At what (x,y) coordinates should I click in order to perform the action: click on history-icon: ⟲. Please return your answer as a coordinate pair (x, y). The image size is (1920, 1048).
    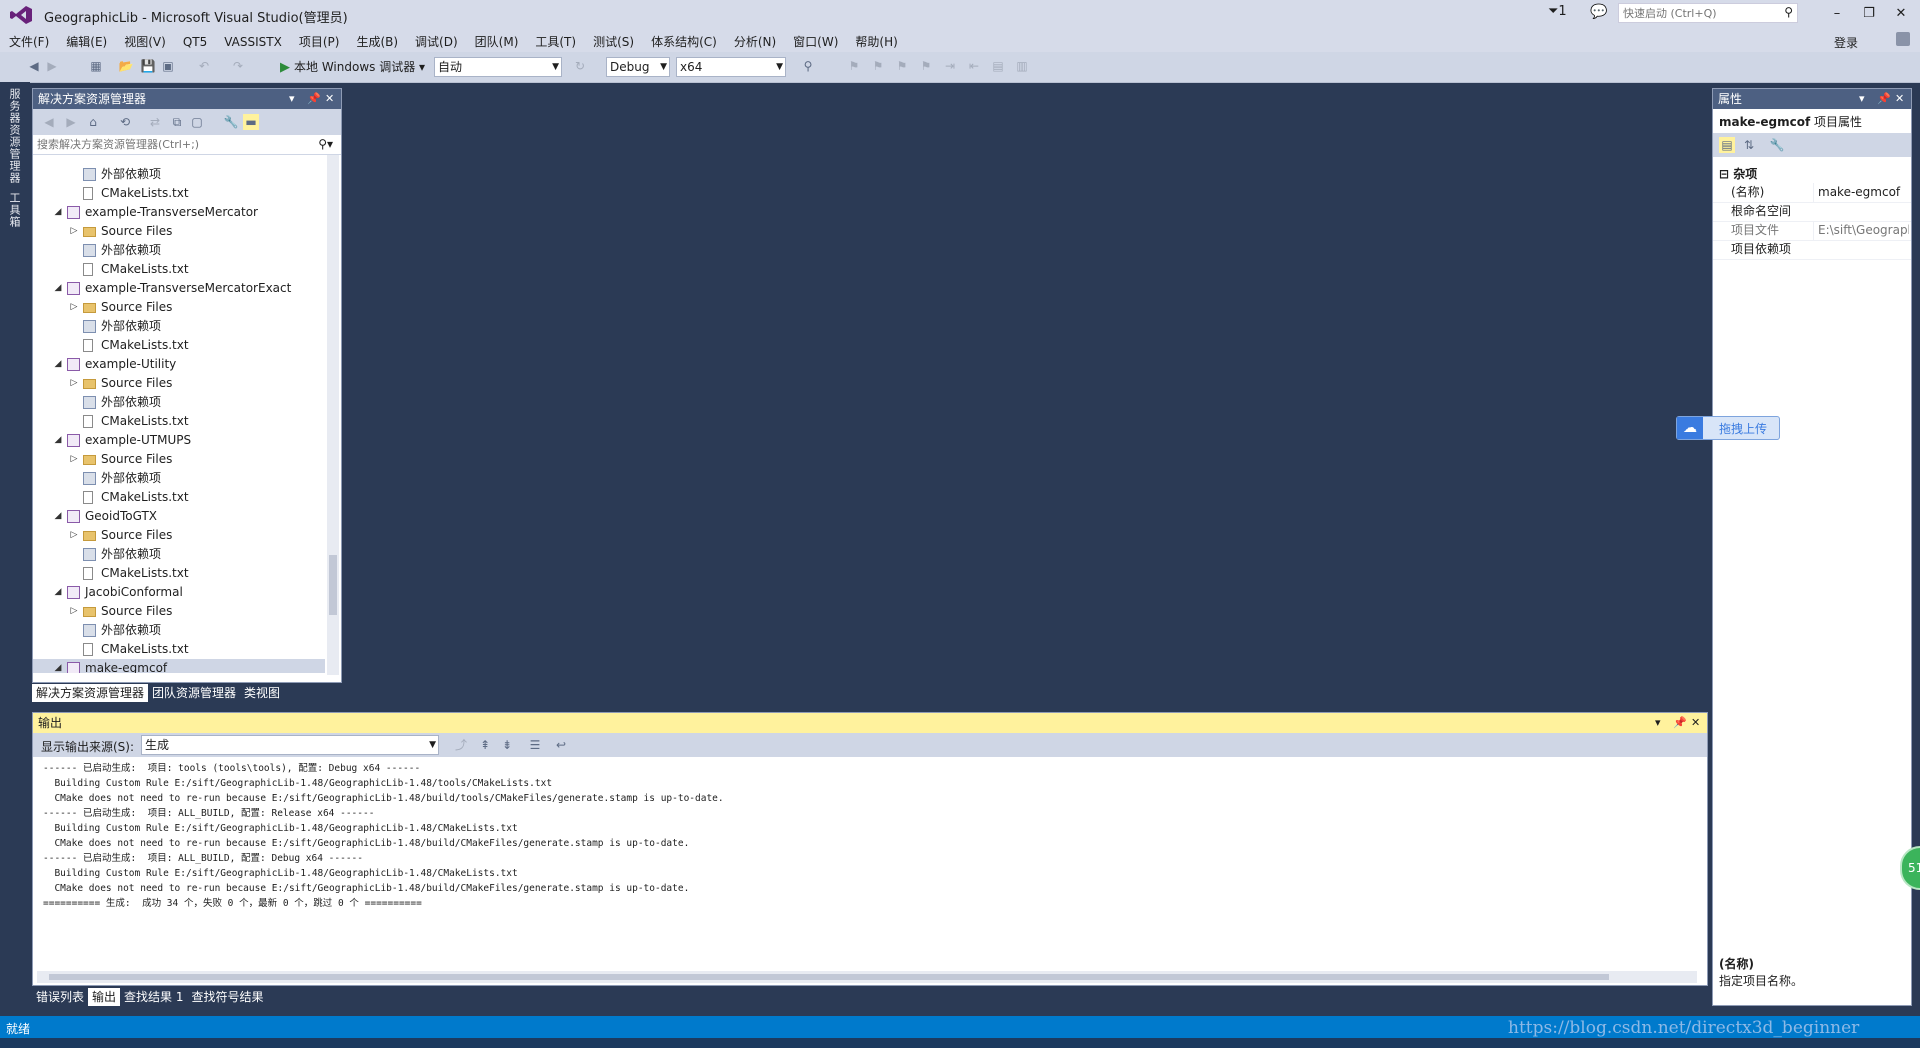
    Looking at the image, I should click on (125, 122).